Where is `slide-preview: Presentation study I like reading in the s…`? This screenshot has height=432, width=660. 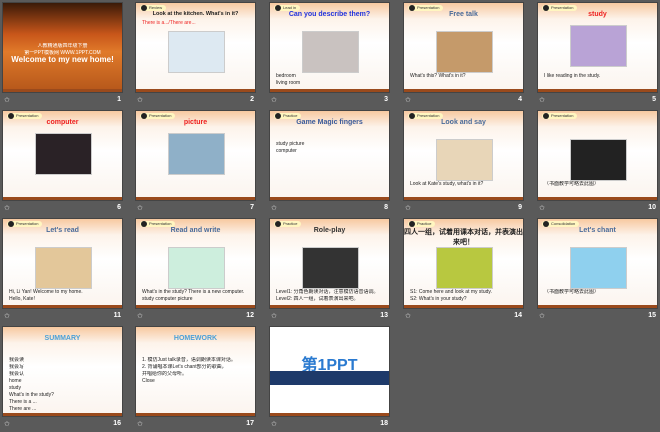 slide-preview: Presentation study I like reading in the s… is located at coordinates (597, 47).